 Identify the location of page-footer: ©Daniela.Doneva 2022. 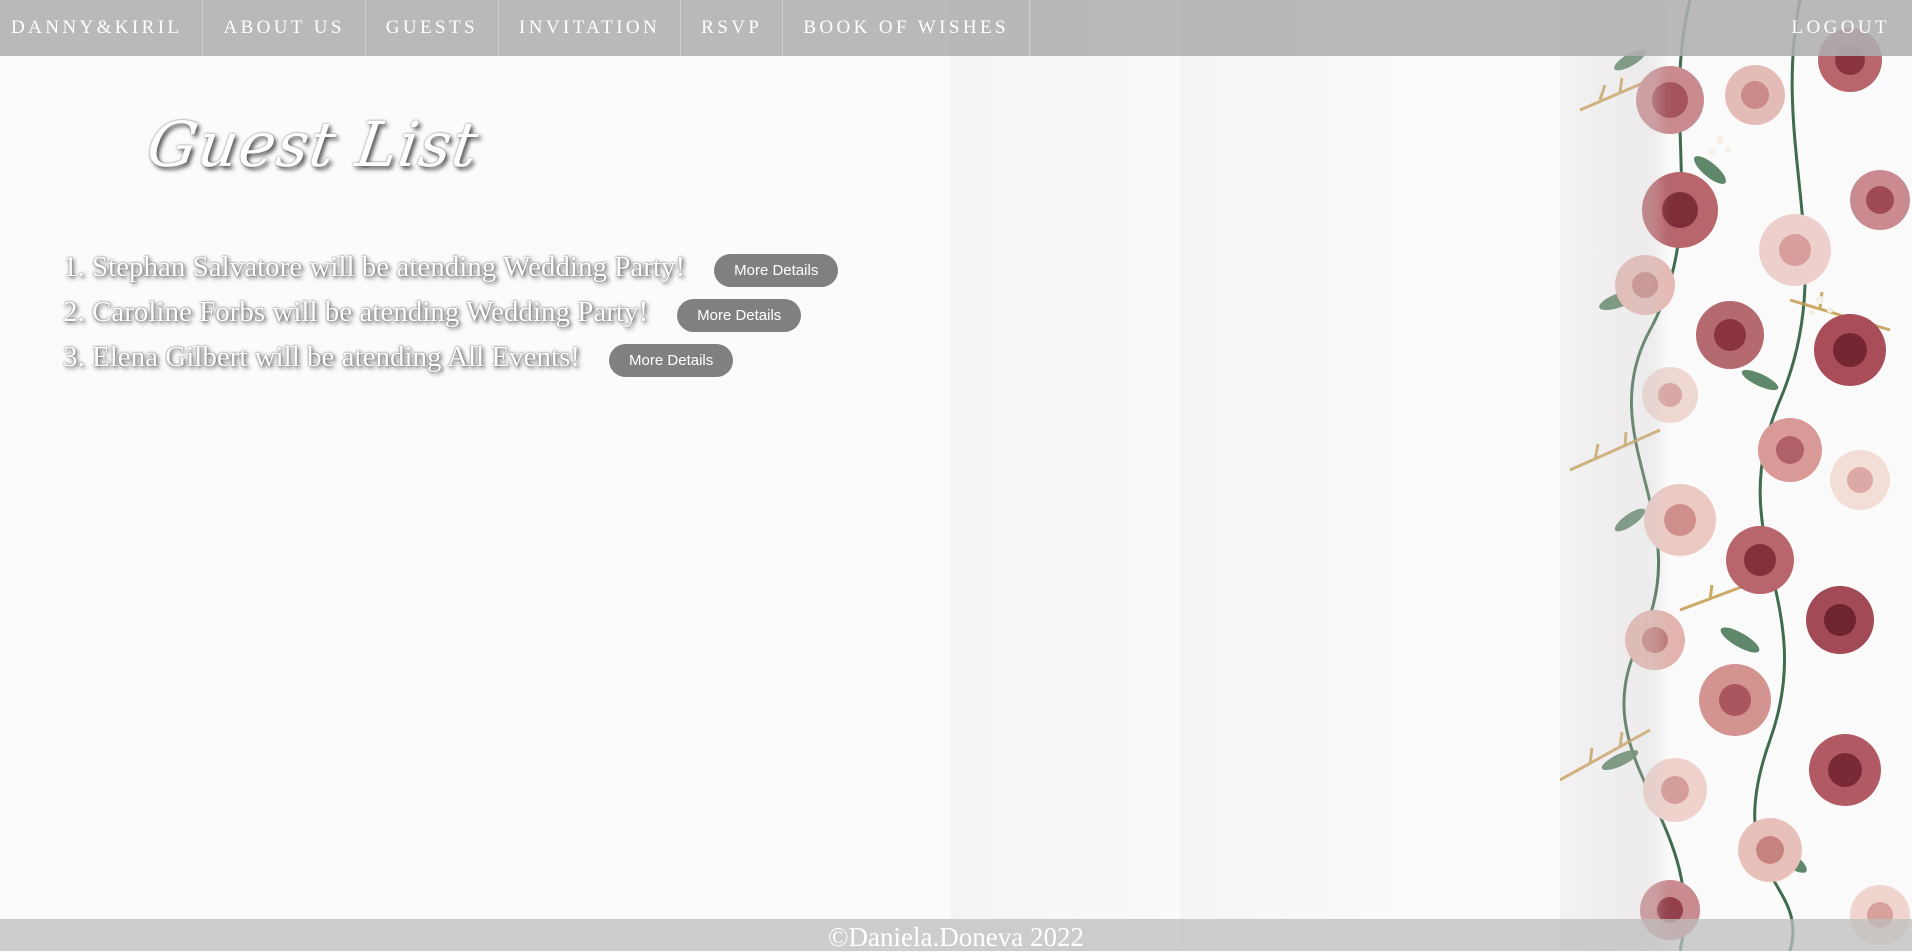
(956, 935).